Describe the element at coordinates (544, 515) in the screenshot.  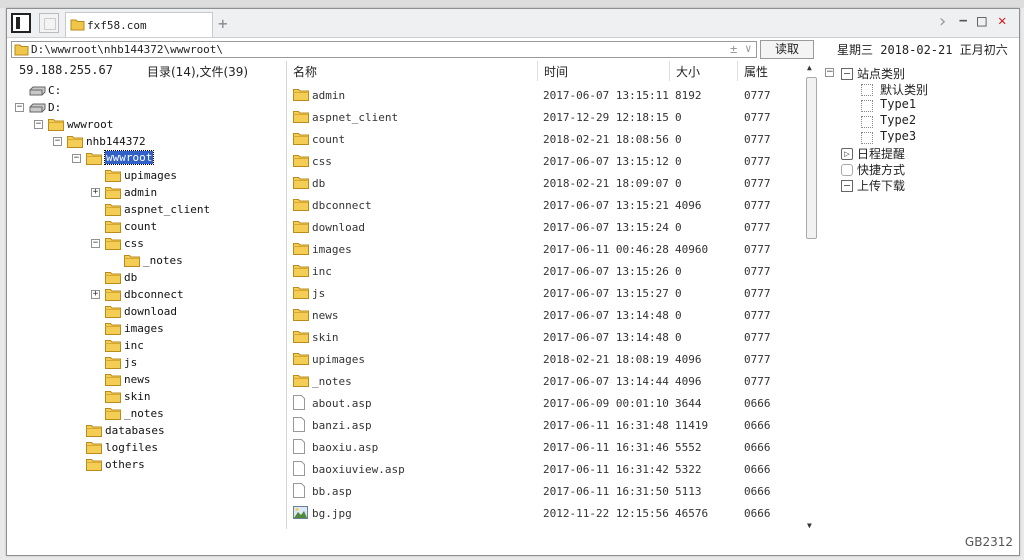
I see `file-row: bg.jpg 2012-11-22 12:15:56 46576 0666` at that location.